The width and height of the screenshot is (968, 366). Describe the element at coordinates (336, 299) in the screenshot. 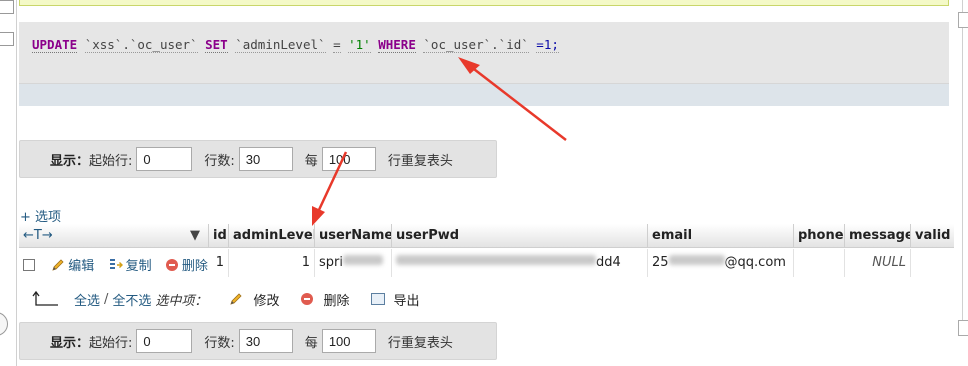

I see `bulk-delete-label: 删除` at that location.